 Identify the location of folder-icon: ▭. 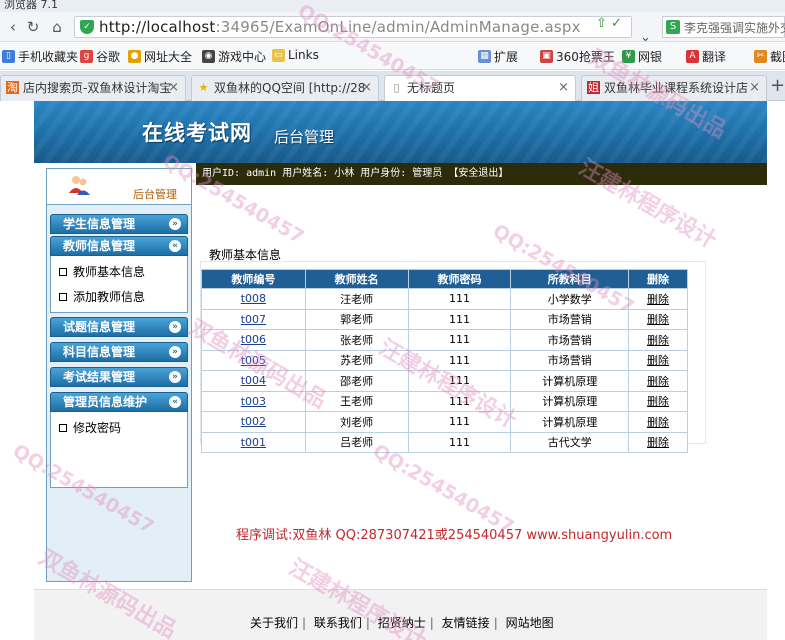
(278, 55).